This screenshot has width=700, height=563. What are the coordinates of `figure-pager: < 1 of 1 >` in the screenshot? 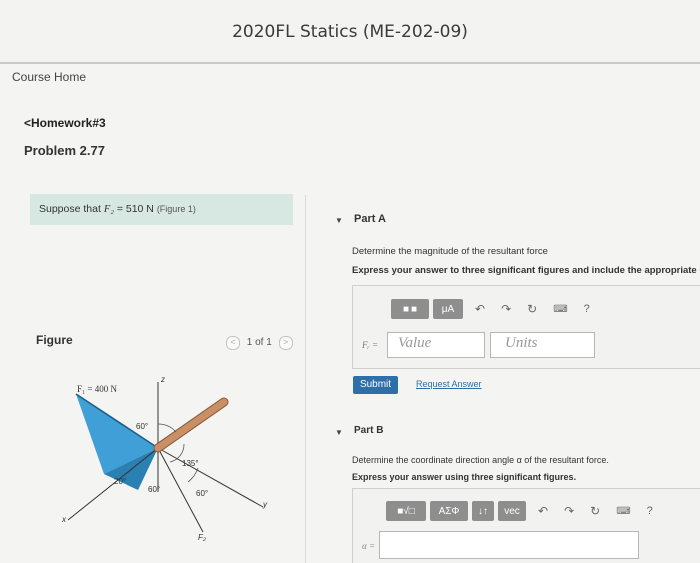 It's located at (259, 343).